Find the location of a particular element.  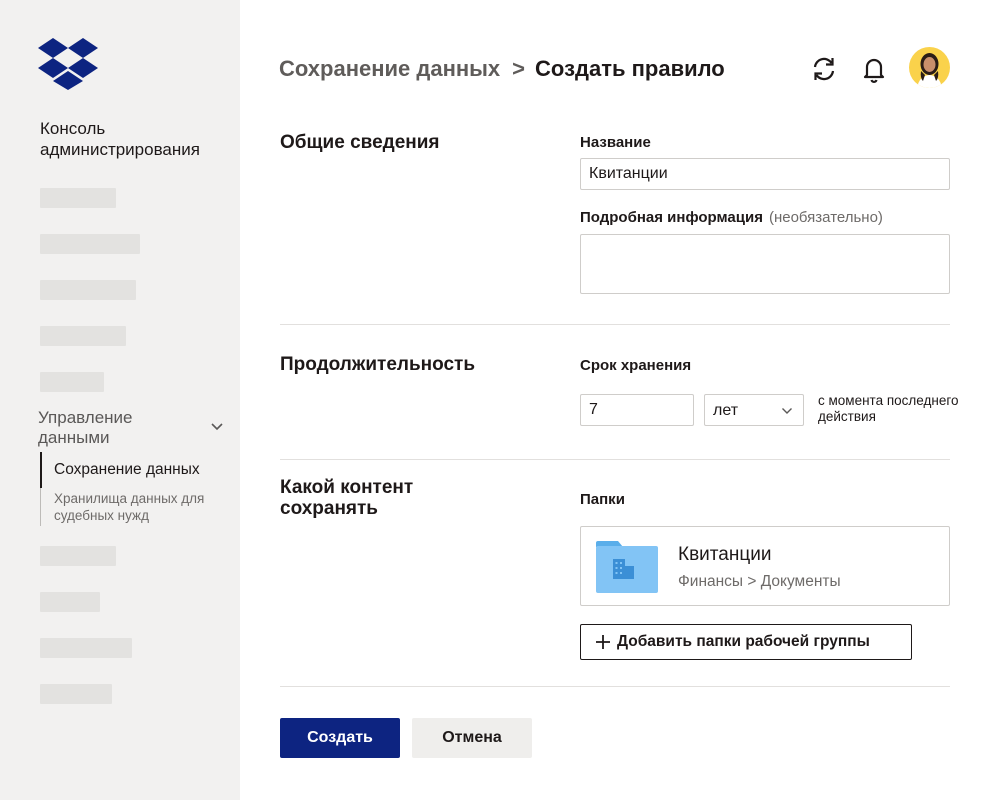

sidebar-item-legal-holds: Хранилища данных для судебных нужд is located at coordinates (135, 507).